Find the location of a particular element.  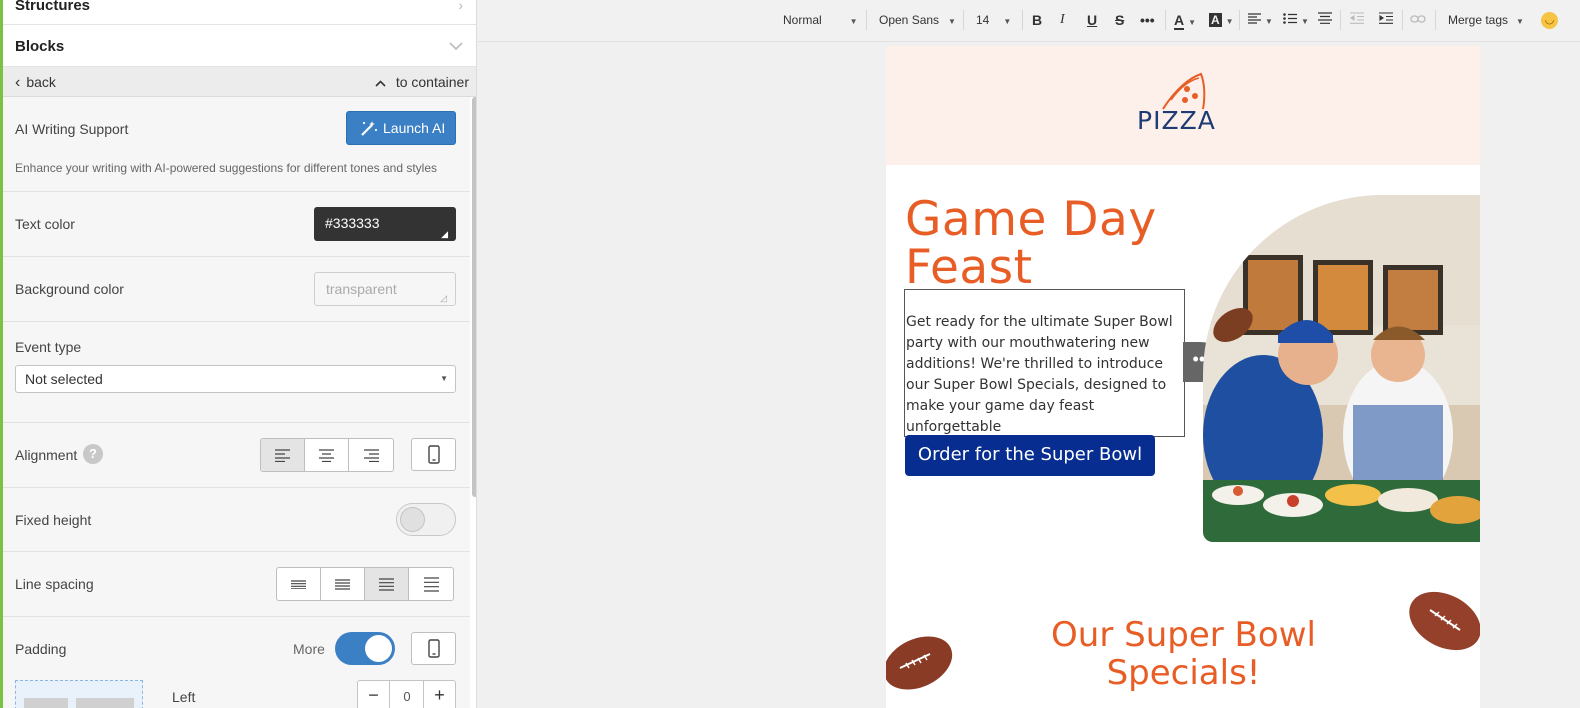

hero-image is located at coordinates (1341, 368).